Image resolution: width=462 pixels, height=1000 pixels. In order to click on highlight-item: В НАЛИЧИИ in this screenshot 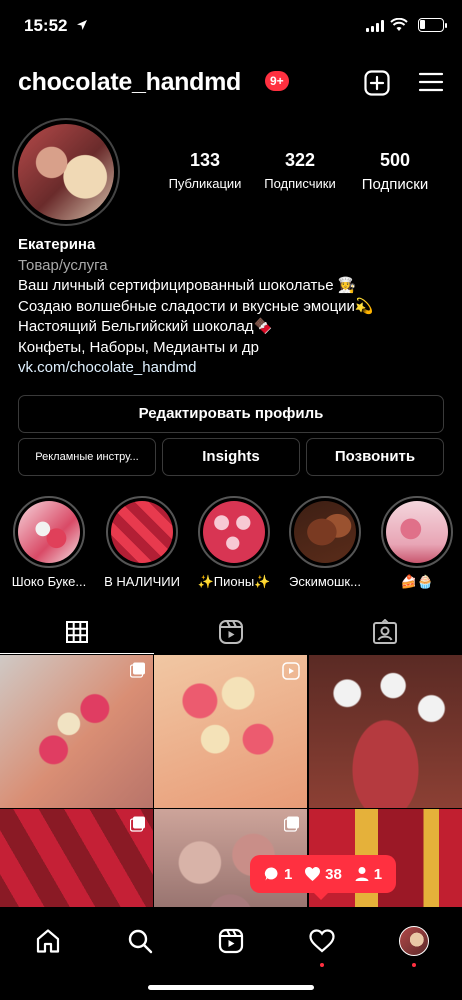, I will do `click(142, 542)`.